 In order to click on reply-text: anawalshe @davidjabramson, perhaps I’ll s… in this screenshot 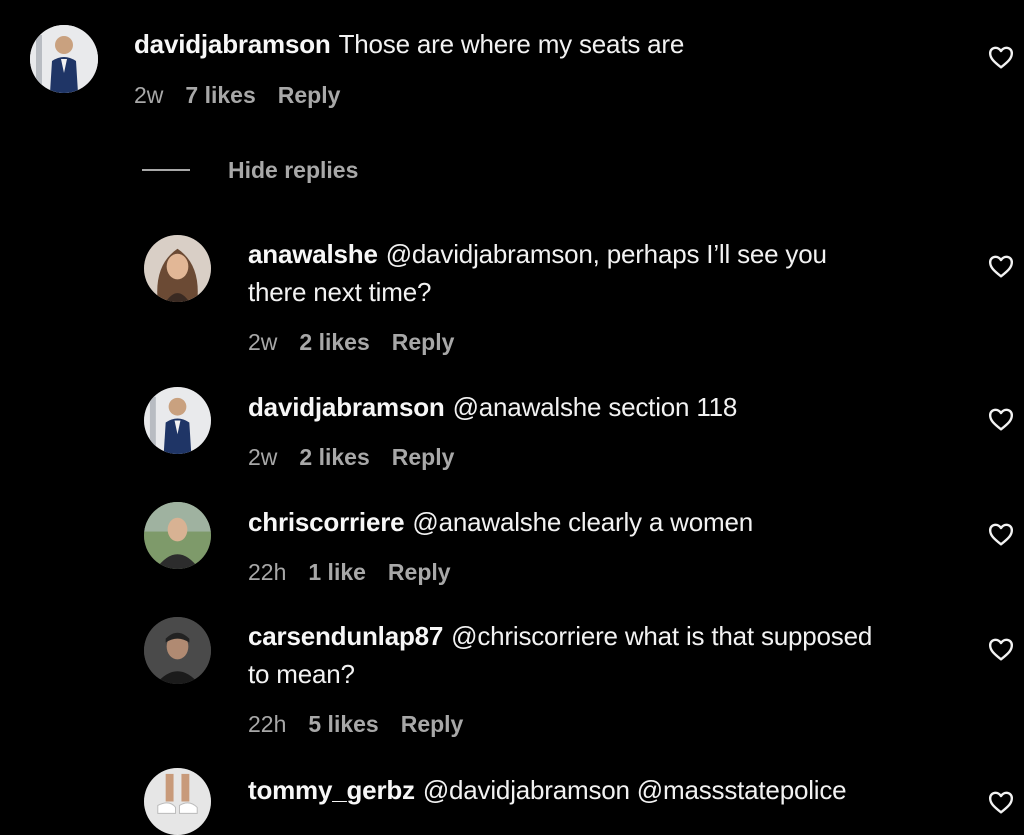, I will do `click(598, 273)`.